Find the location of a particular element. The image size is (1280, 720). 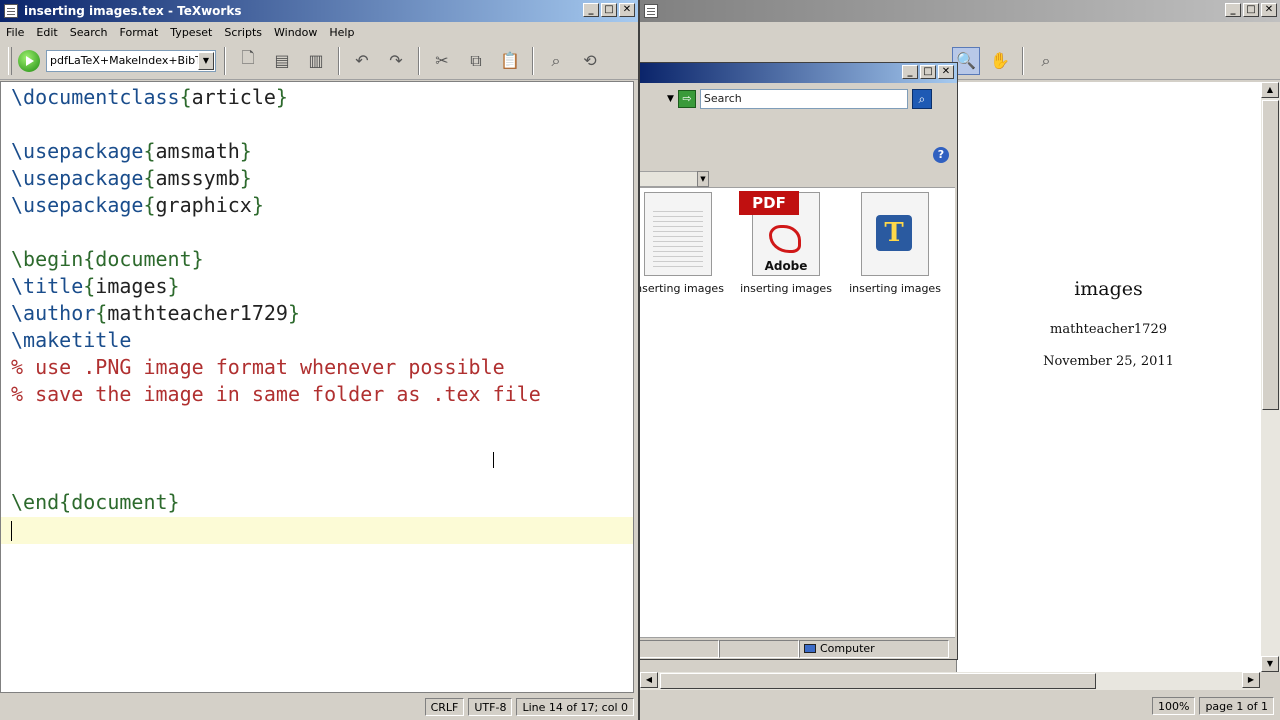

preview-titlebar: _ □ ✕ is located at coordinates (960, 11).